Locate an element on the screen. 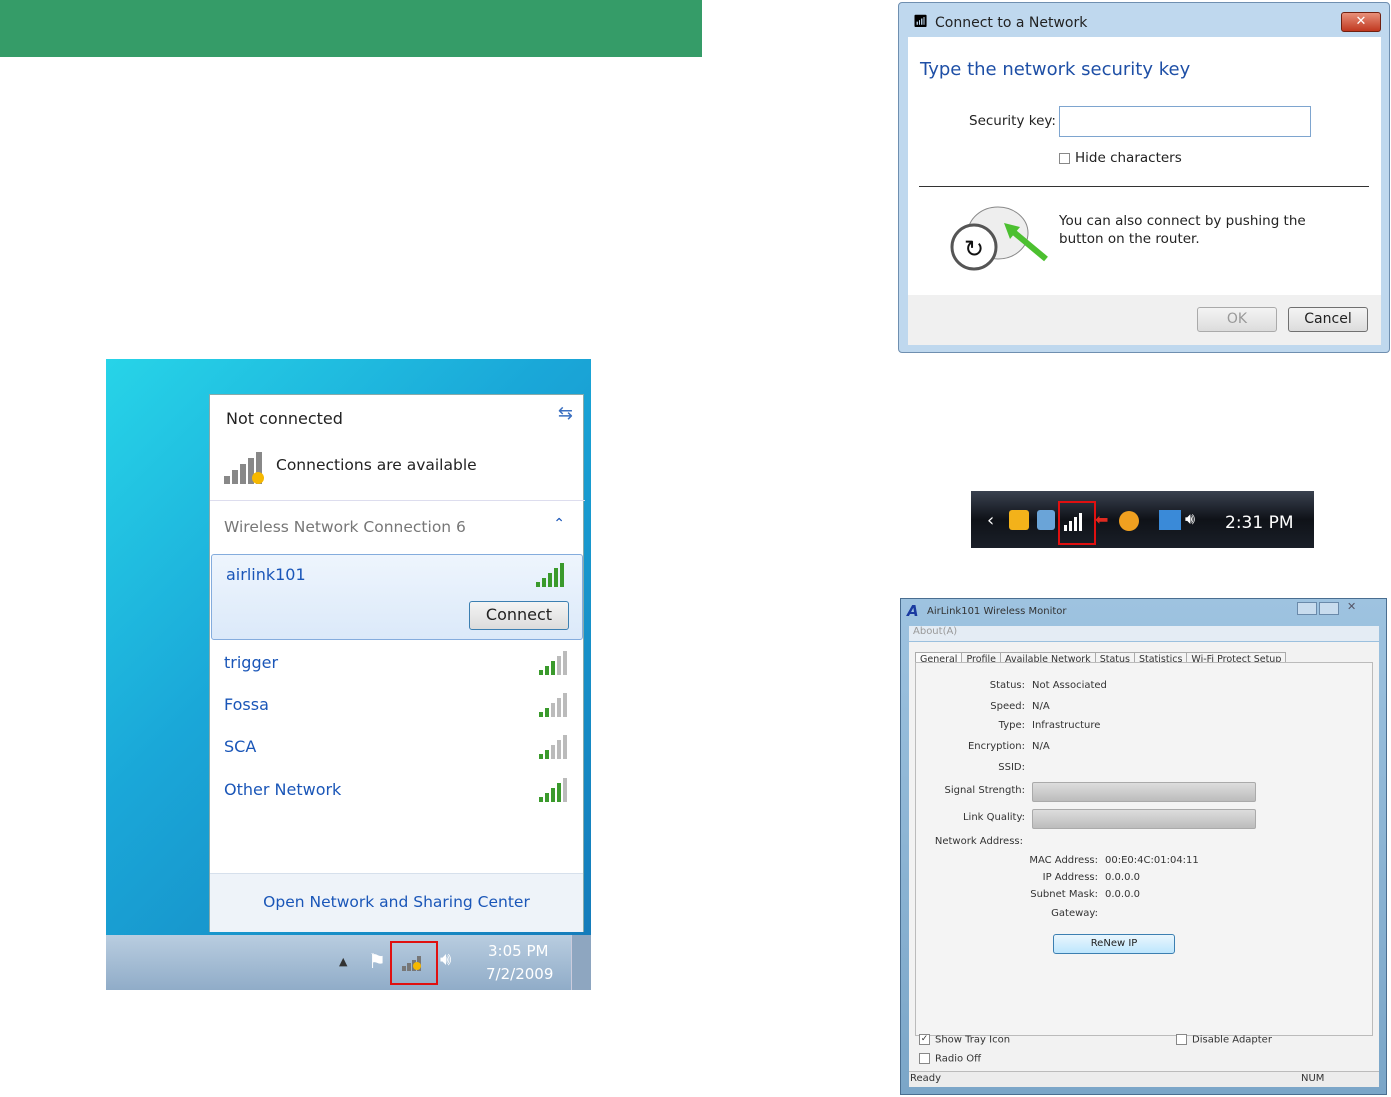 This screenshot has height=1097, width=1391. router-wps-icon: ↻ is located at coordinates (998, 237).